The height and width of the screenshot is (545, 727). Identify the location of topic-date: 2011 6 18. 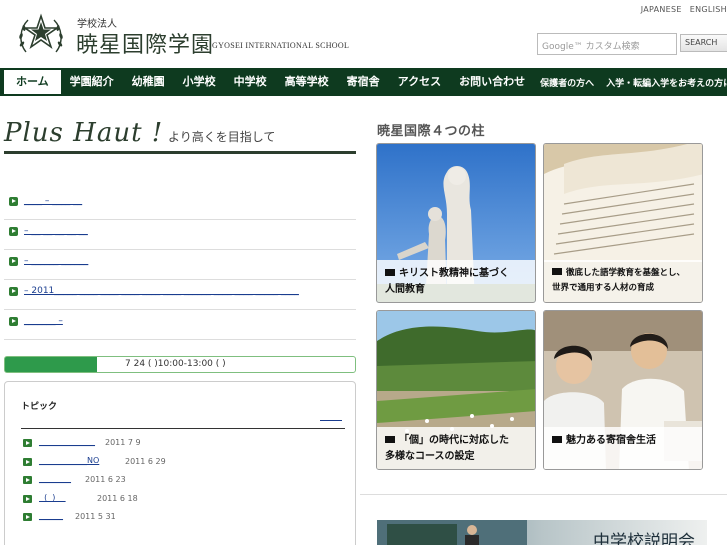
(117, 498).